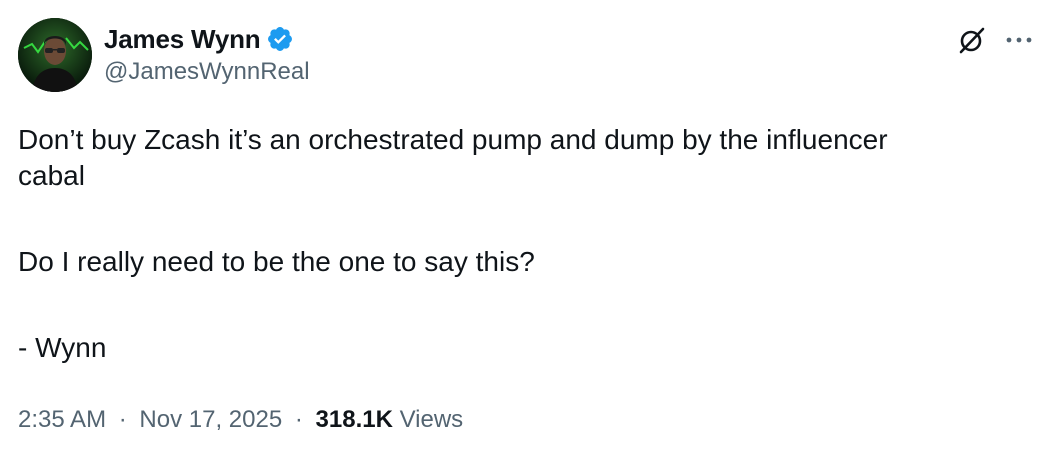 Image resolution: width=1046 pixels, height=450 pixels. I want to click on avatar, so click(55, 55).